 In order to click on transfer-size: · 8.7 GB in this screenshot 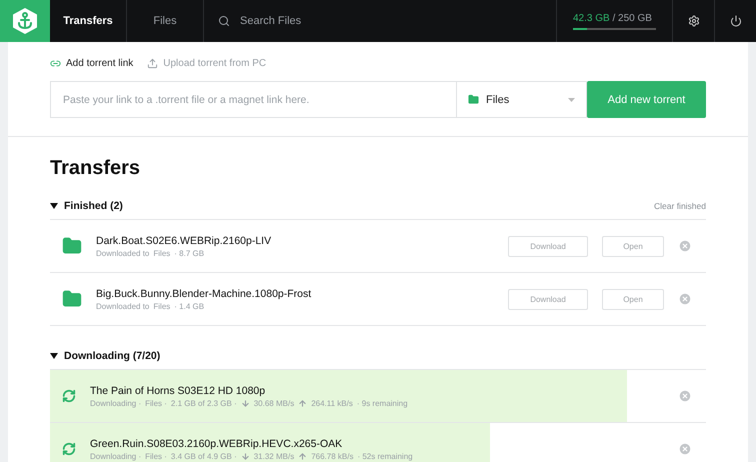, I will do `click(189, 253)`.